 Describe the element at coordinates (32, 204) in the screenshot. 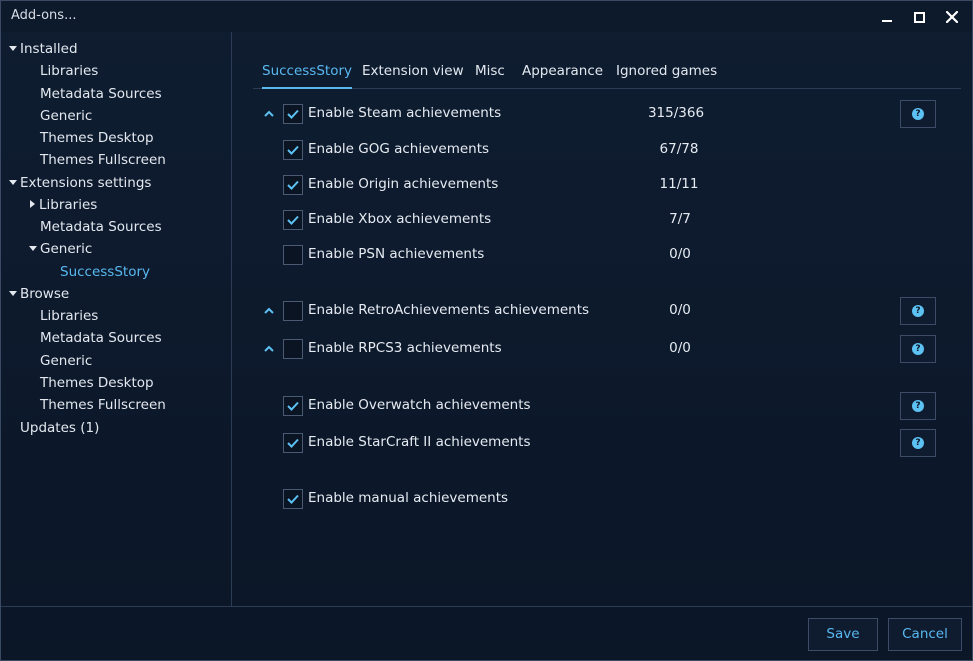

I see `collapse-arrow-icon` at that location.